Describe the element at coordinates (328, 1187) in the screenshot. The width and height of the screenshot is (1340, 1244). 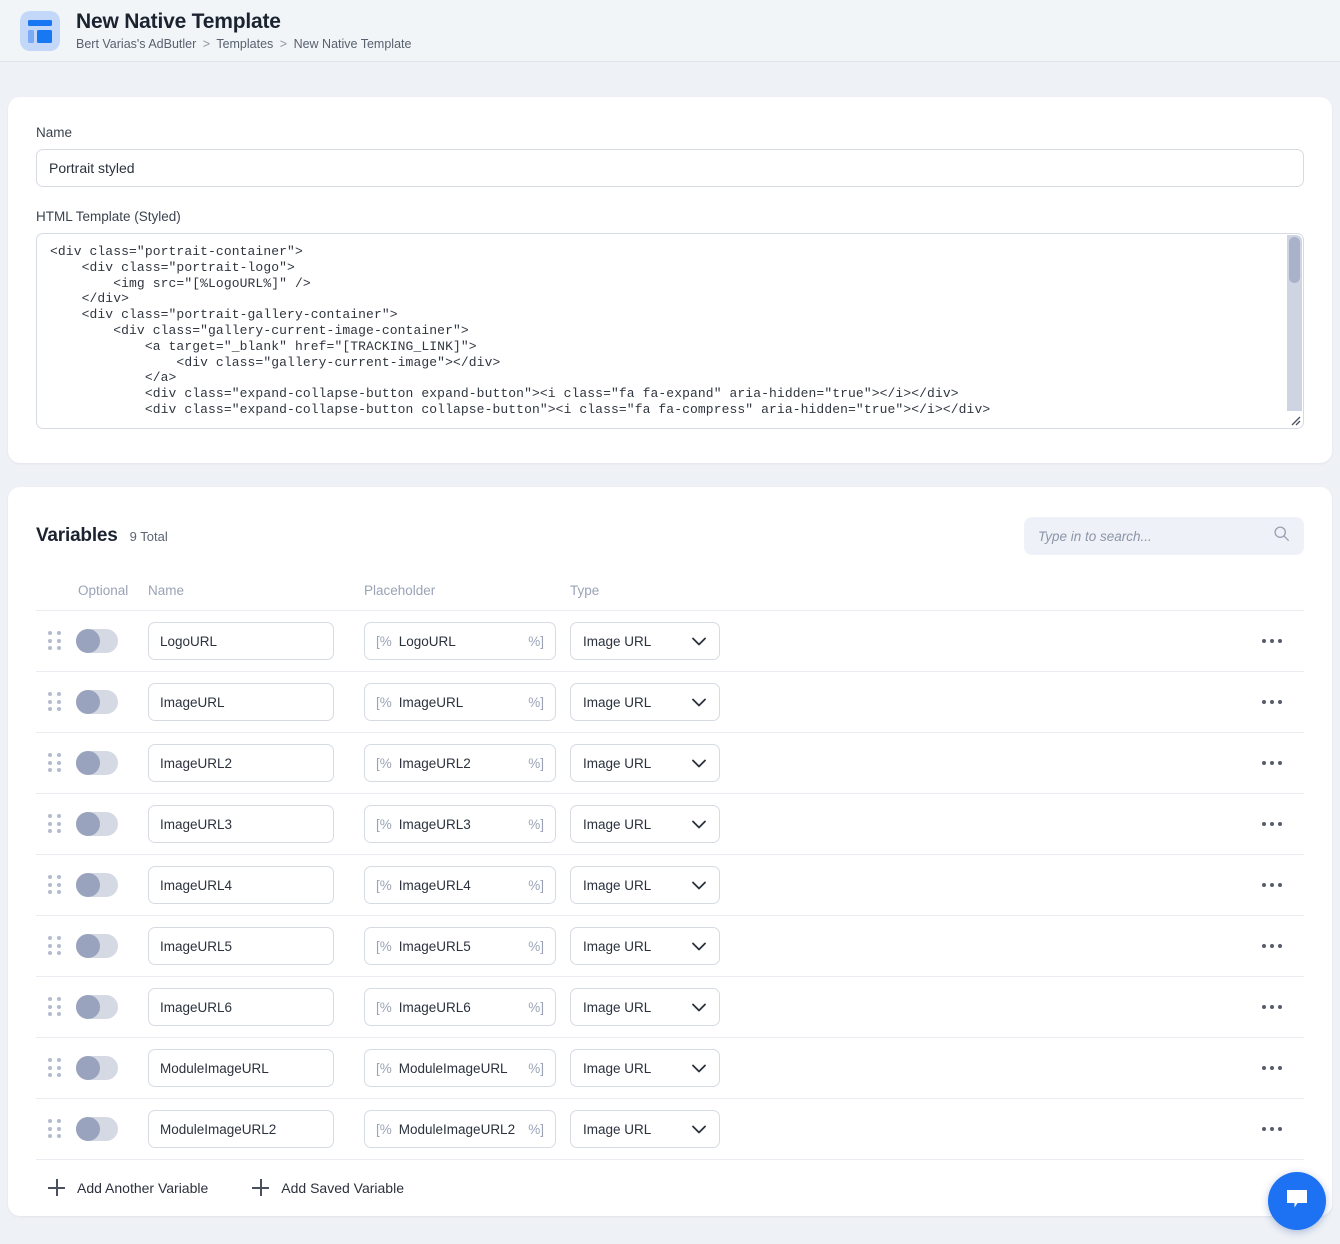
I see `add-saved-variable-button: Add Saved Variable` at that location.